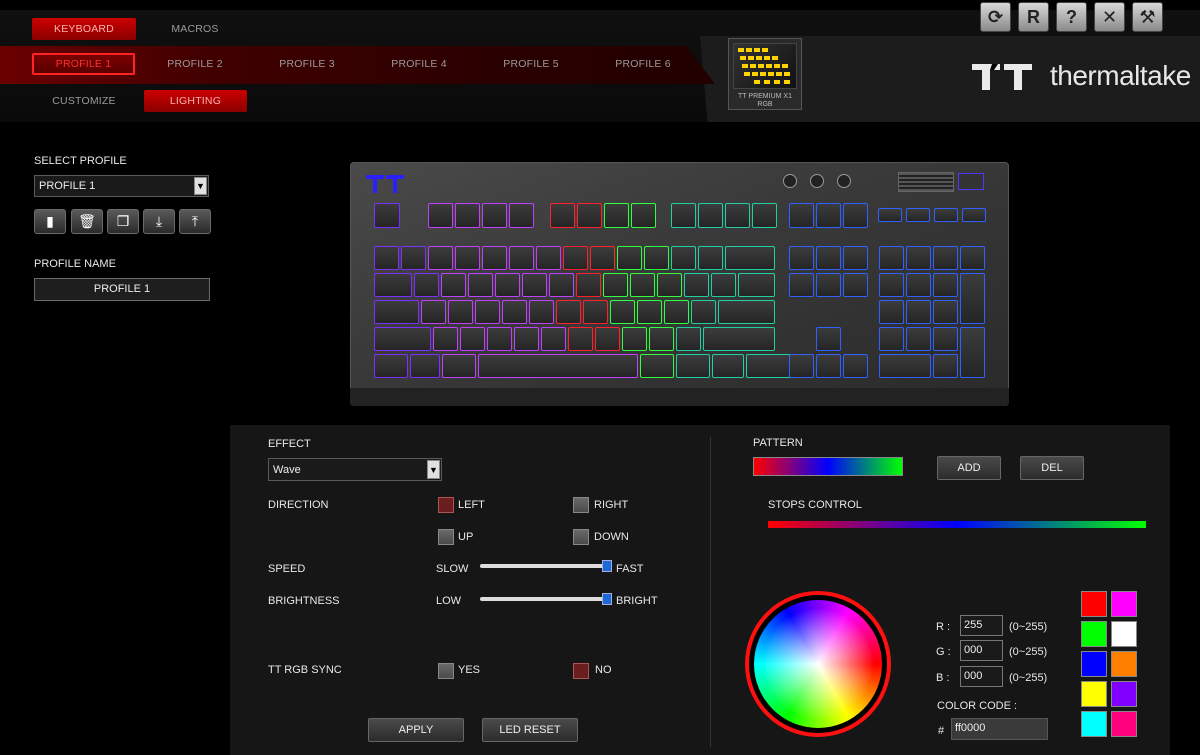 The height and width of the screenshot is (755, 1200). Describe the element at coordinates (581, 671) in the screenshot. I see `sync-no-checkbox` at that location.